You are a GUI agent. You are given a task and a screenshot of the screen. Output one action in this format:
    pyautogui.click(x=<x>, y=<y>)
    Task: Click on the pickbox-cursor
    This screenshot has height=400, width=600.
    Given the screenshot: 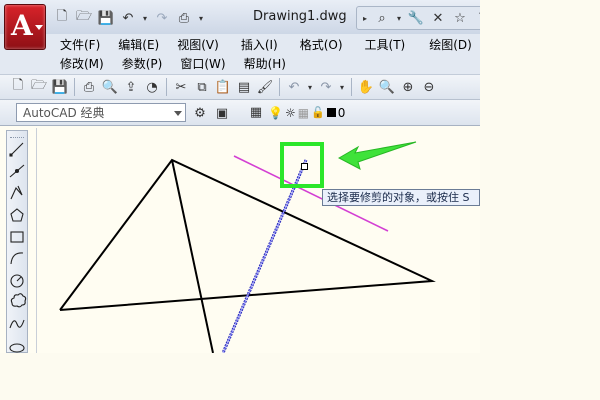 What is the action you would take?
    pyautogui.click(x=304, y=166)
    